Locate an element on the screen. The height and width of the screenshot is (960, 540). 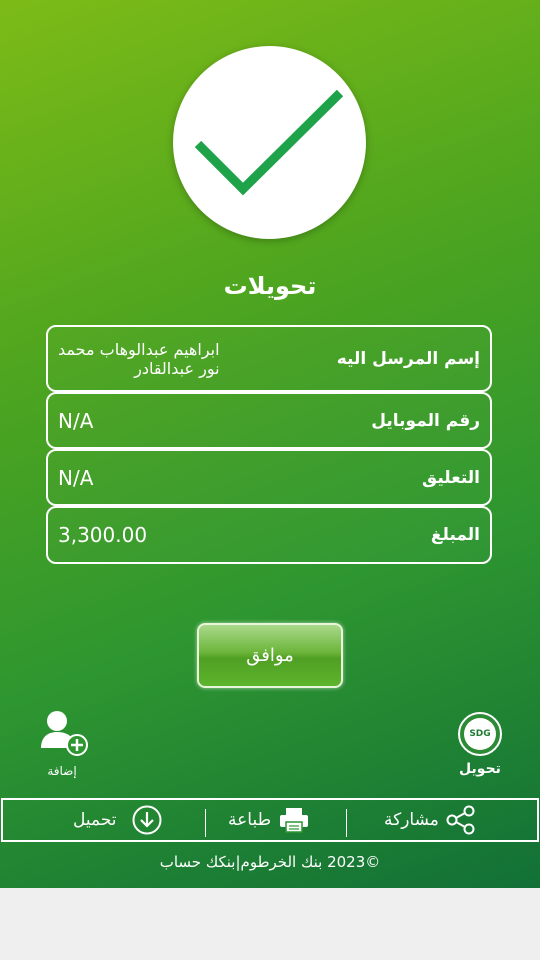
comment-row: التعليق N/A is located at coordinates (269, 477).